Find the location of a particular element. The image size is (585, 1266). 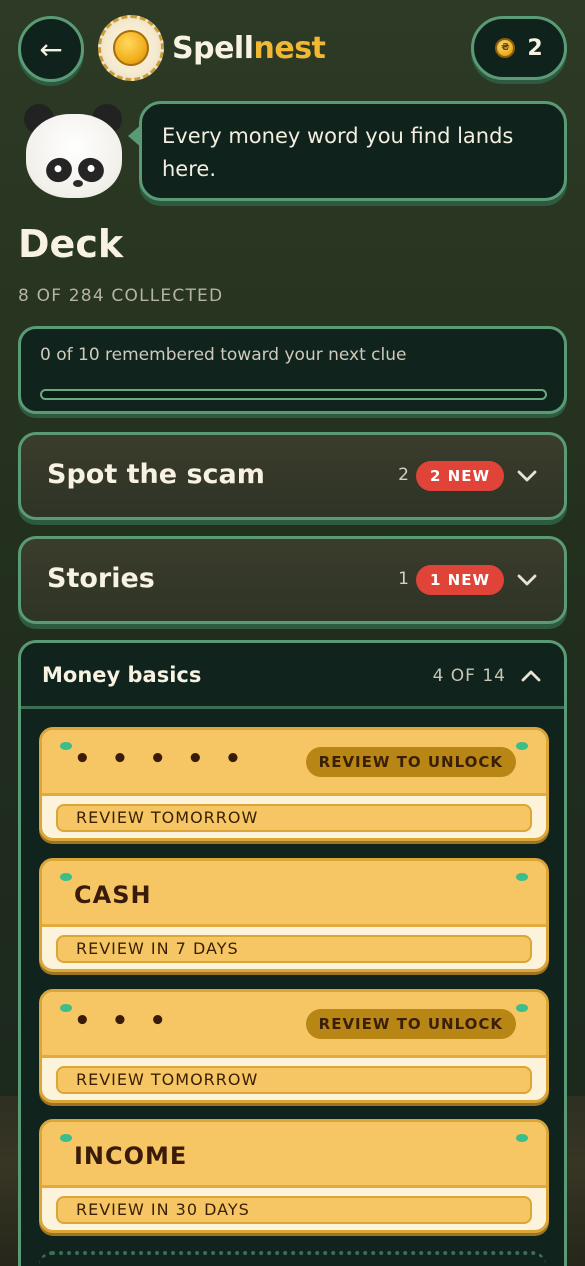

hidden-word: • • • is located at coordinates (123, 1021).